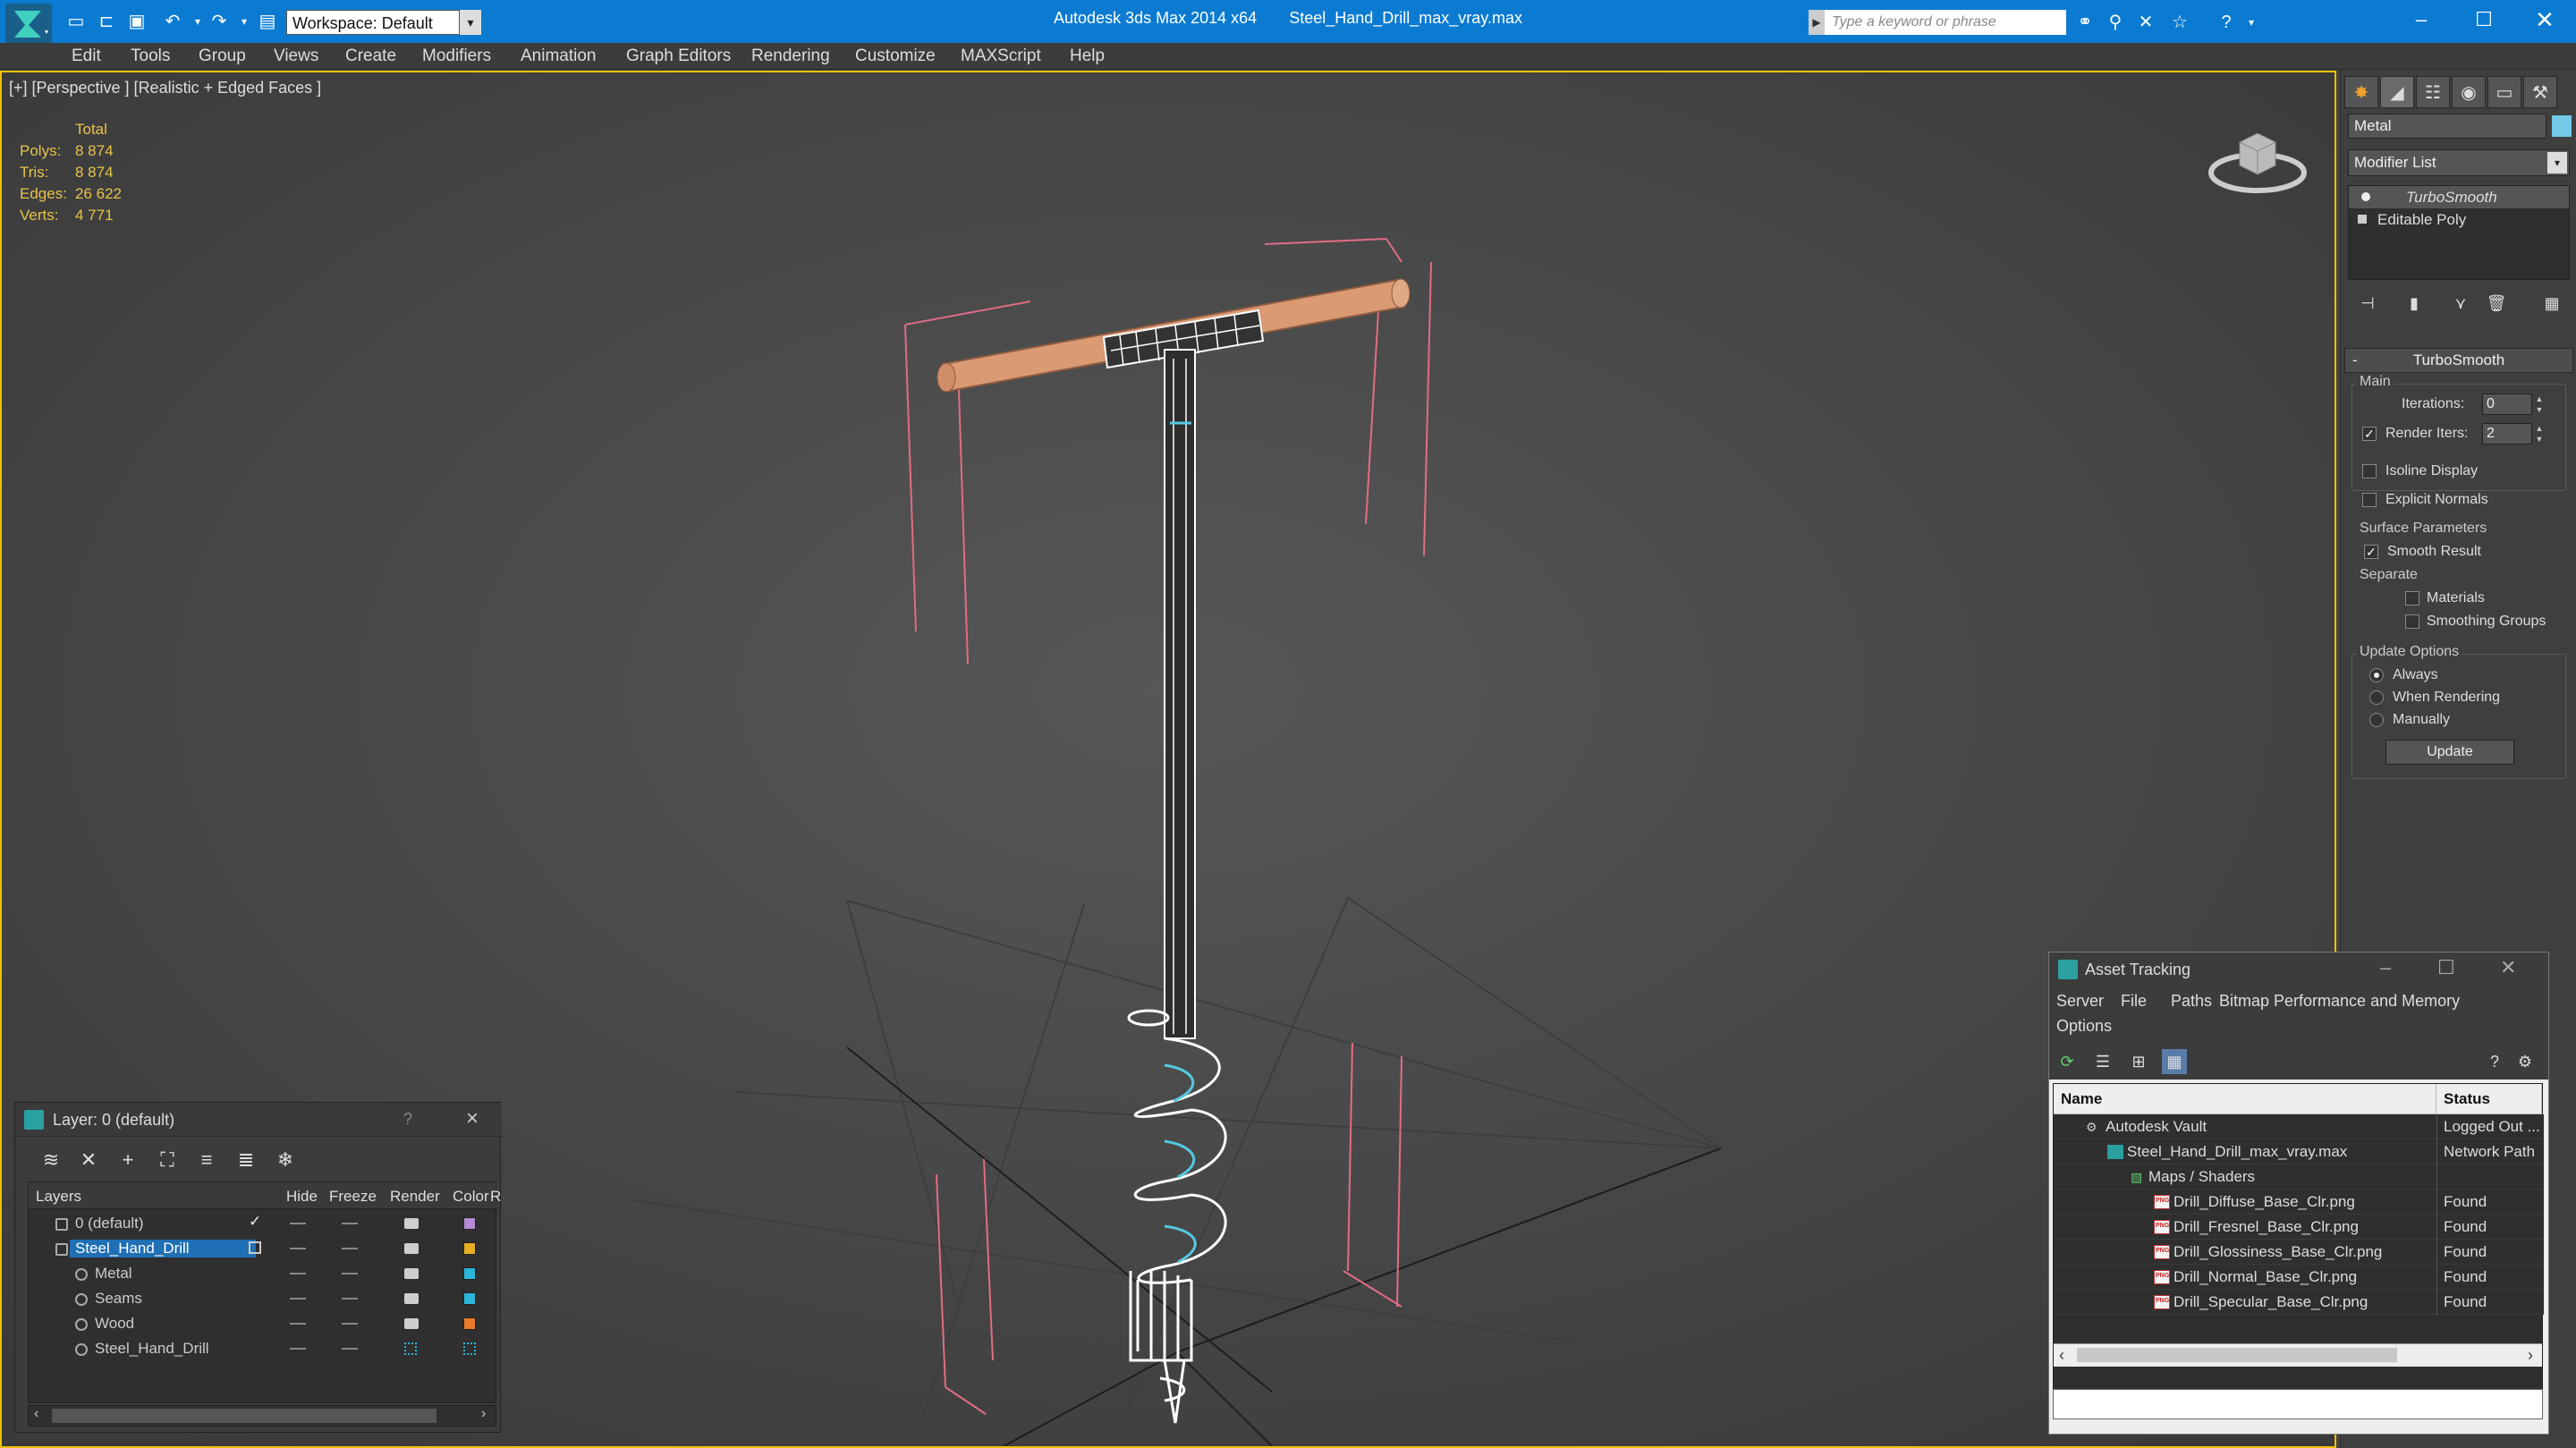 This screenshot has height=1448, width=2576. What do you see at coordinates (76, 21) in the screenshot?
I see `new-file-icon: ▭` at bounding box center [76, 21].